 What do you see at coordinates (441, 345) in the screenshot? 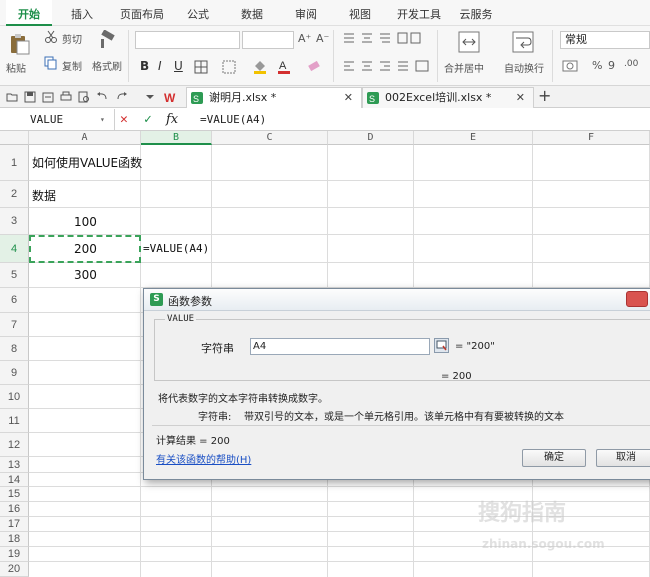
I see `range-select-button` at bounding box center [441, 345].